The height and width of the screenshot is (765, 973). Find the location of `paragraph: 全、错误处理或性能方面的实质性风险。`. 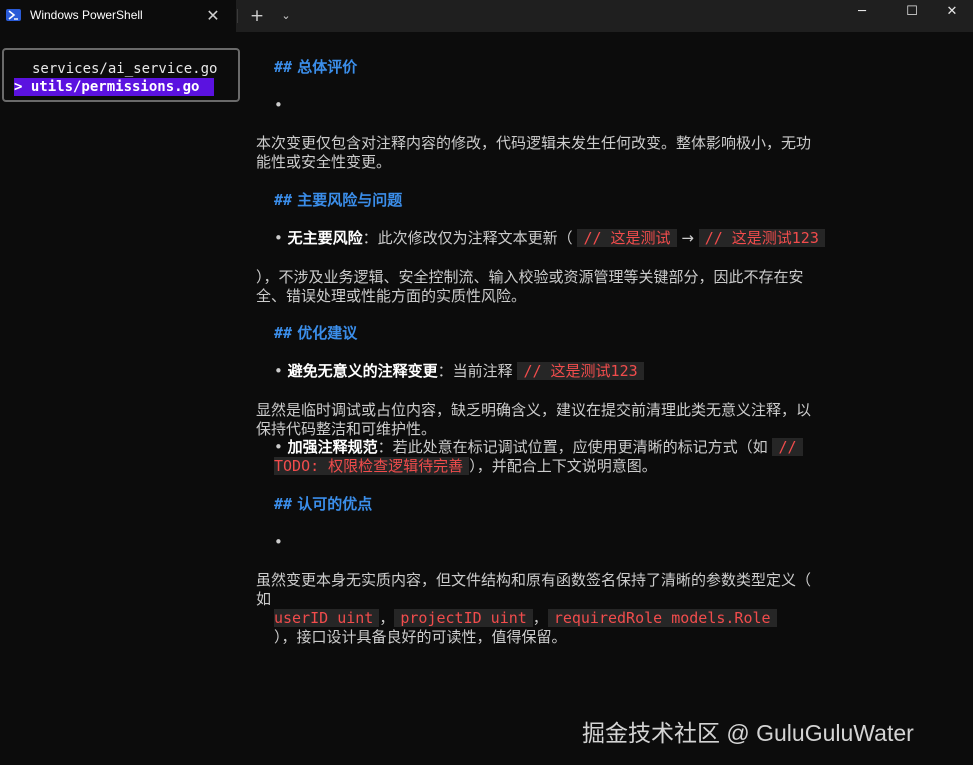

paragraph: 全、错误处理或性能方面的实质性风险。 is located at coordinates (391, 296).